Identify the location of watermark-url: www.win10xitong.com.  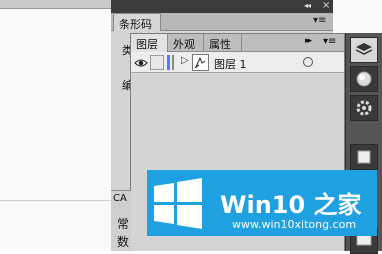
(294, 224).